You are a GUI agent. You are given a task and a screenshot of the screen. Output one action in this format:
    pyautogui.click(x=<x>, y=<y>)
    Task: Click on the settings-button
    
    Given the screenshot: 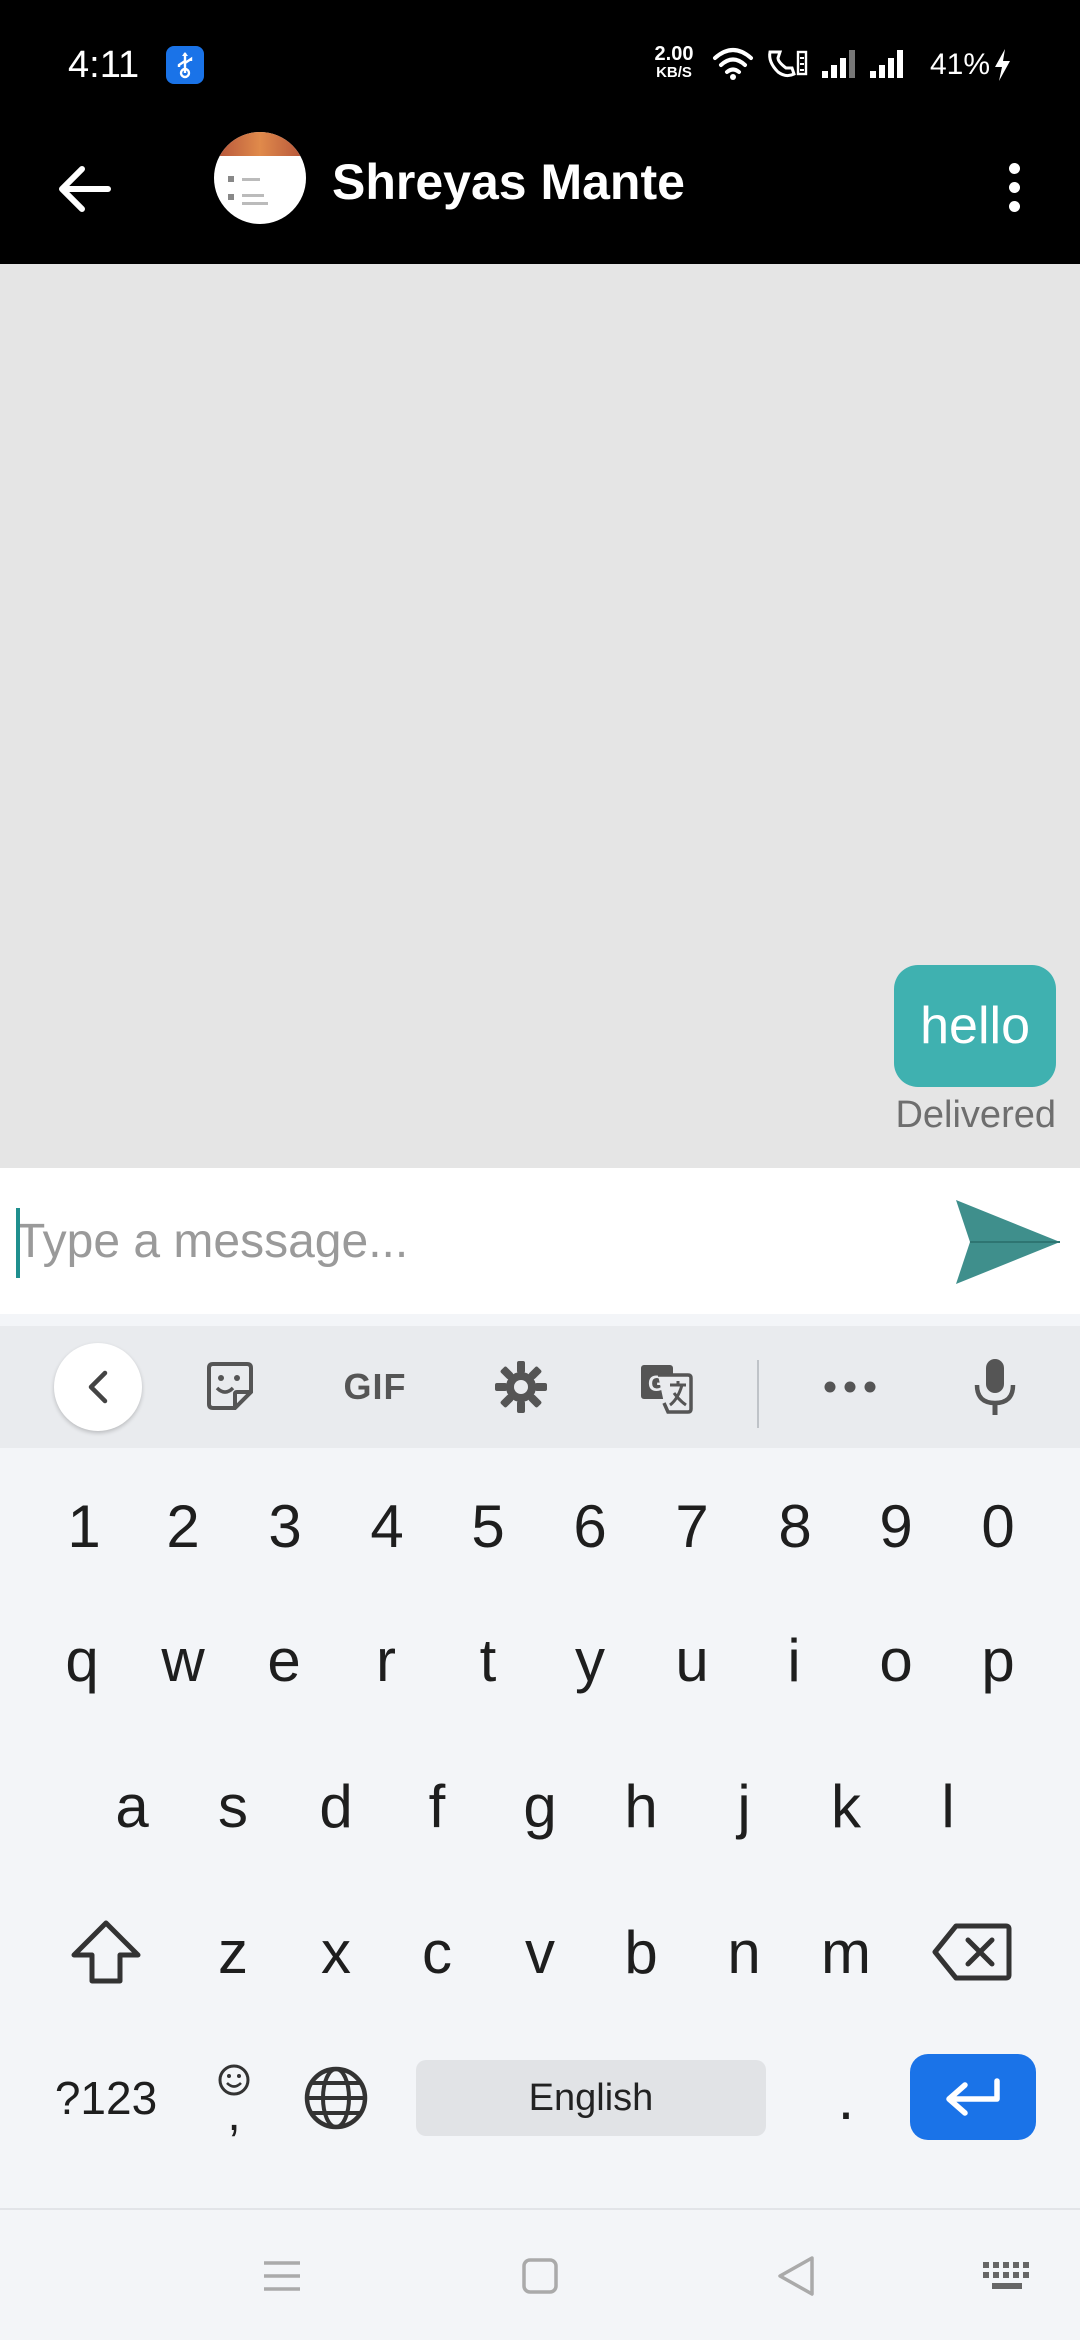 What is the action you would take?
    pyautogui.click(x=521, y=1387)
    